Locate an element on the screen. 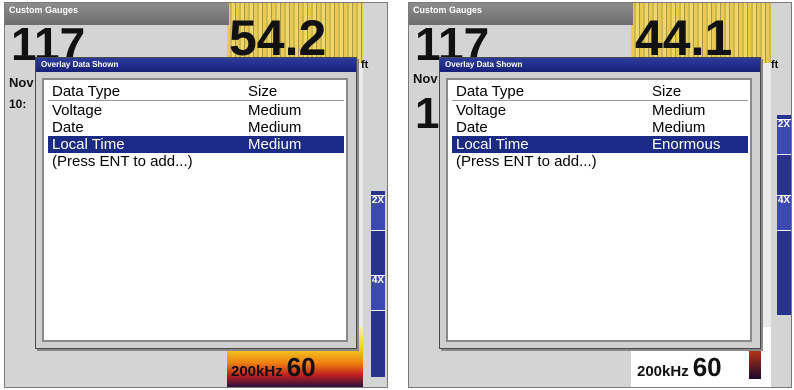 The width and height of the screenshot is (794, 390). list-item-local-time: Local Time Medium is located at coordinates (196, 144).